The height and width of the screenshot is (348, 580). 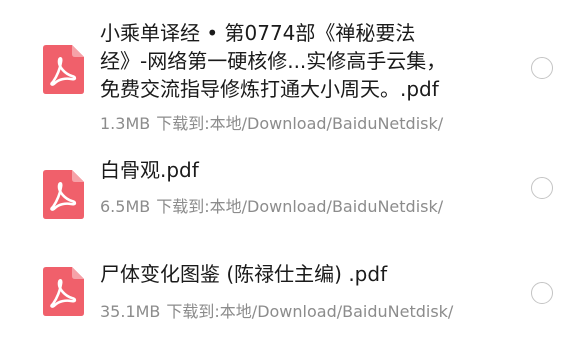 I want to click on file-meta: 1.3MB 下载到:本地/Download/BaiduNetdisk/, so click(x=271, y=124).